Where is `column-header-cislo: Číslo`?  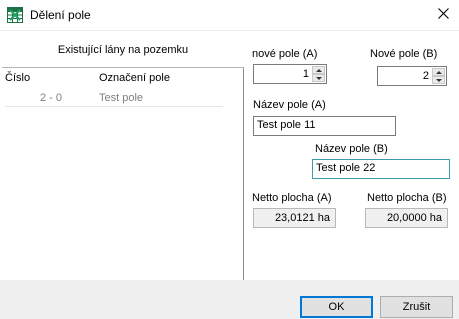
column-header-cislo: Číslo is located at coordinates (17, 78).